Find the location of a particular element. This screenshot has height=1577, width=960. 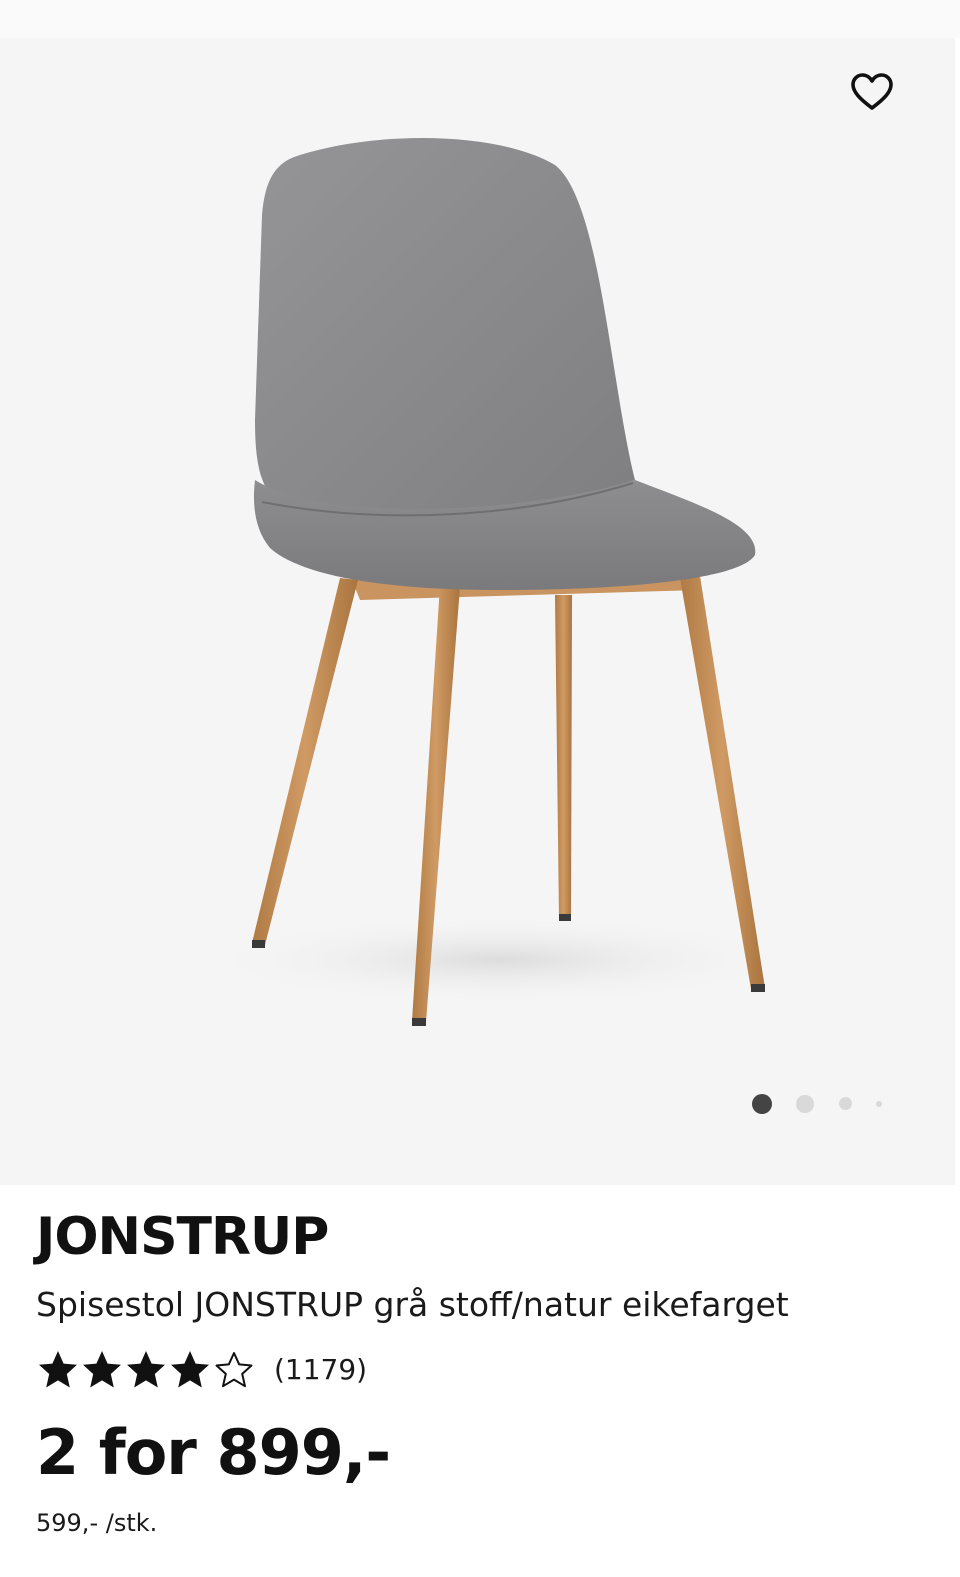

top-strip is located at coordinates (480, 19).